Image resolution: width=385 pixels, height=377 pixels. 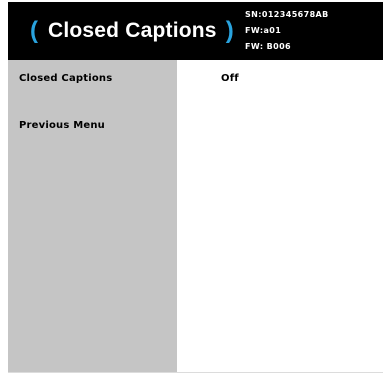 What do you see at coordinates (62, 126) in the screenshot?
I see `menu-item-previous-menu: Previous Menu` at bounding box center [62, 126].